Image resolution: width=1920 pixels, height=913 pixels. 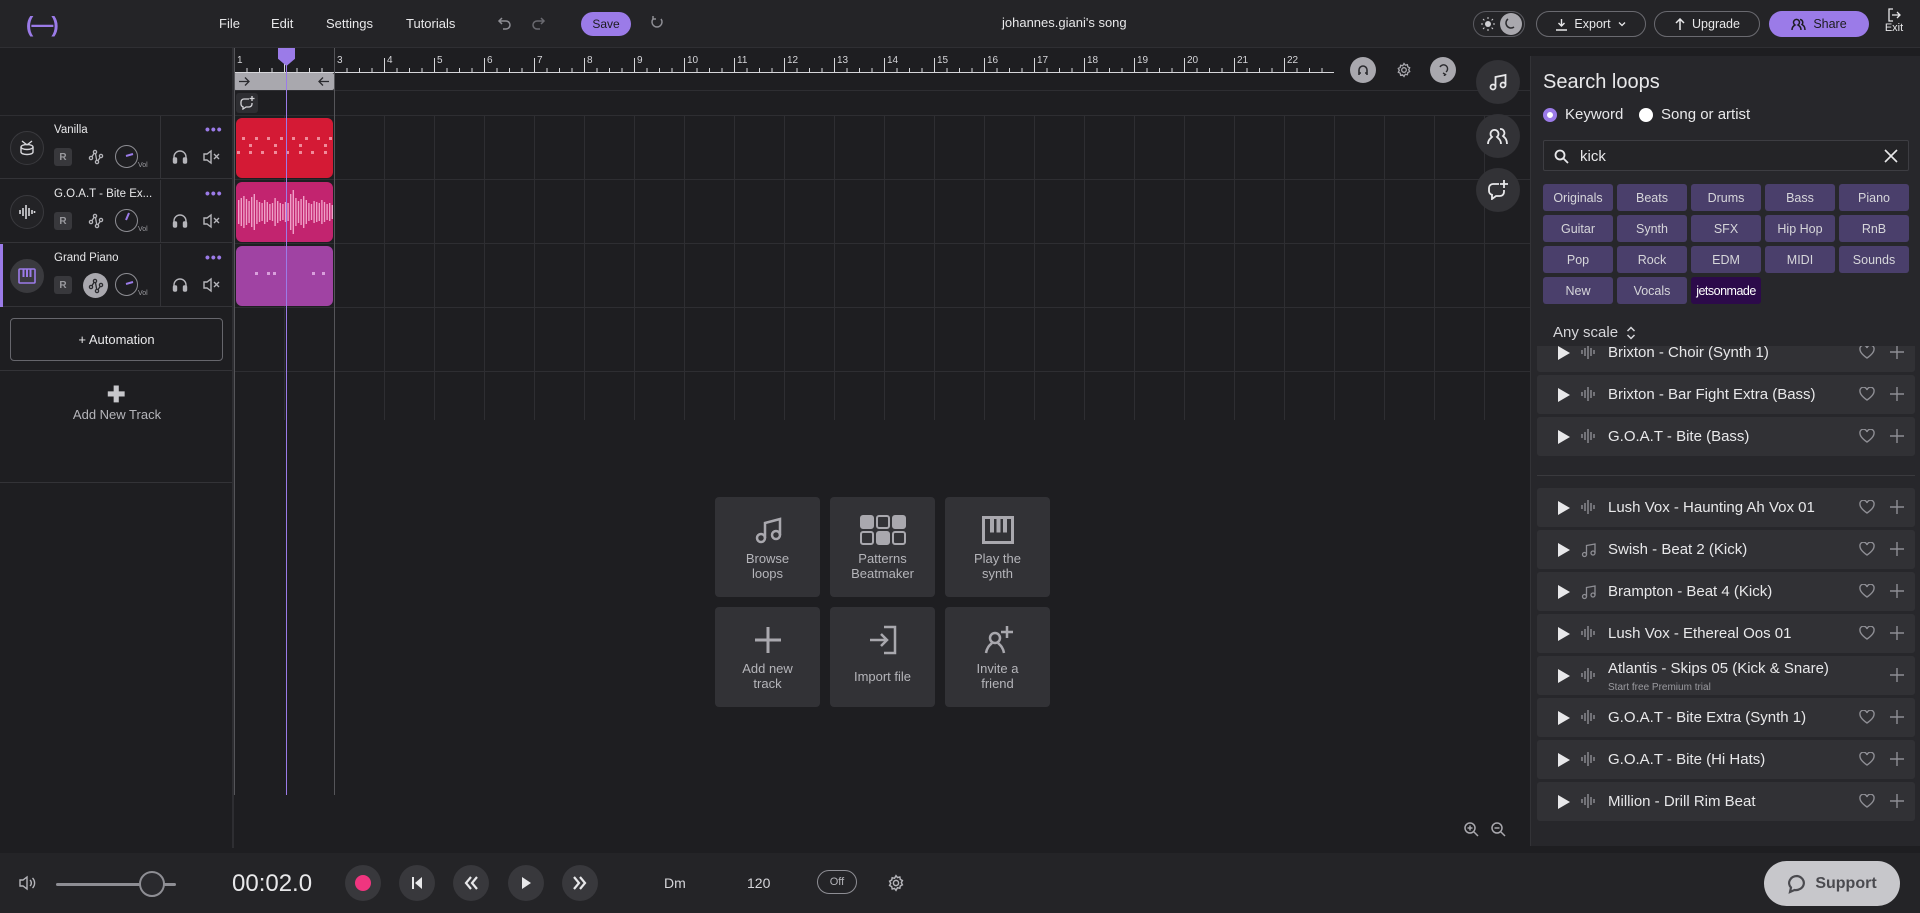 What do you see at coordinates (882, 547) in the screenshot?
I see `patterns-beatmaker-button: Patterns Beatmaker` at bounding box center [882, 547].